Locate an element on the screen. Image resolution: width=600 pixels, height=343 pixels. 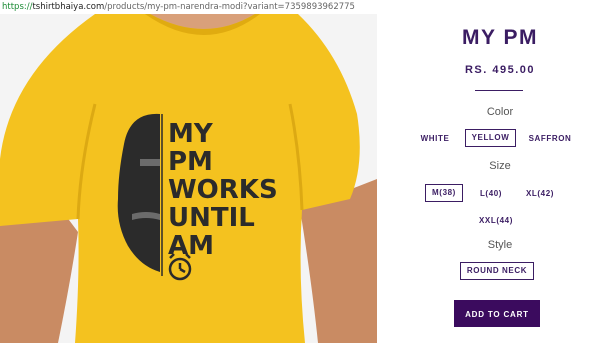
add-to-cart-button: ADD TO CART is located at coordinates (497, 313).